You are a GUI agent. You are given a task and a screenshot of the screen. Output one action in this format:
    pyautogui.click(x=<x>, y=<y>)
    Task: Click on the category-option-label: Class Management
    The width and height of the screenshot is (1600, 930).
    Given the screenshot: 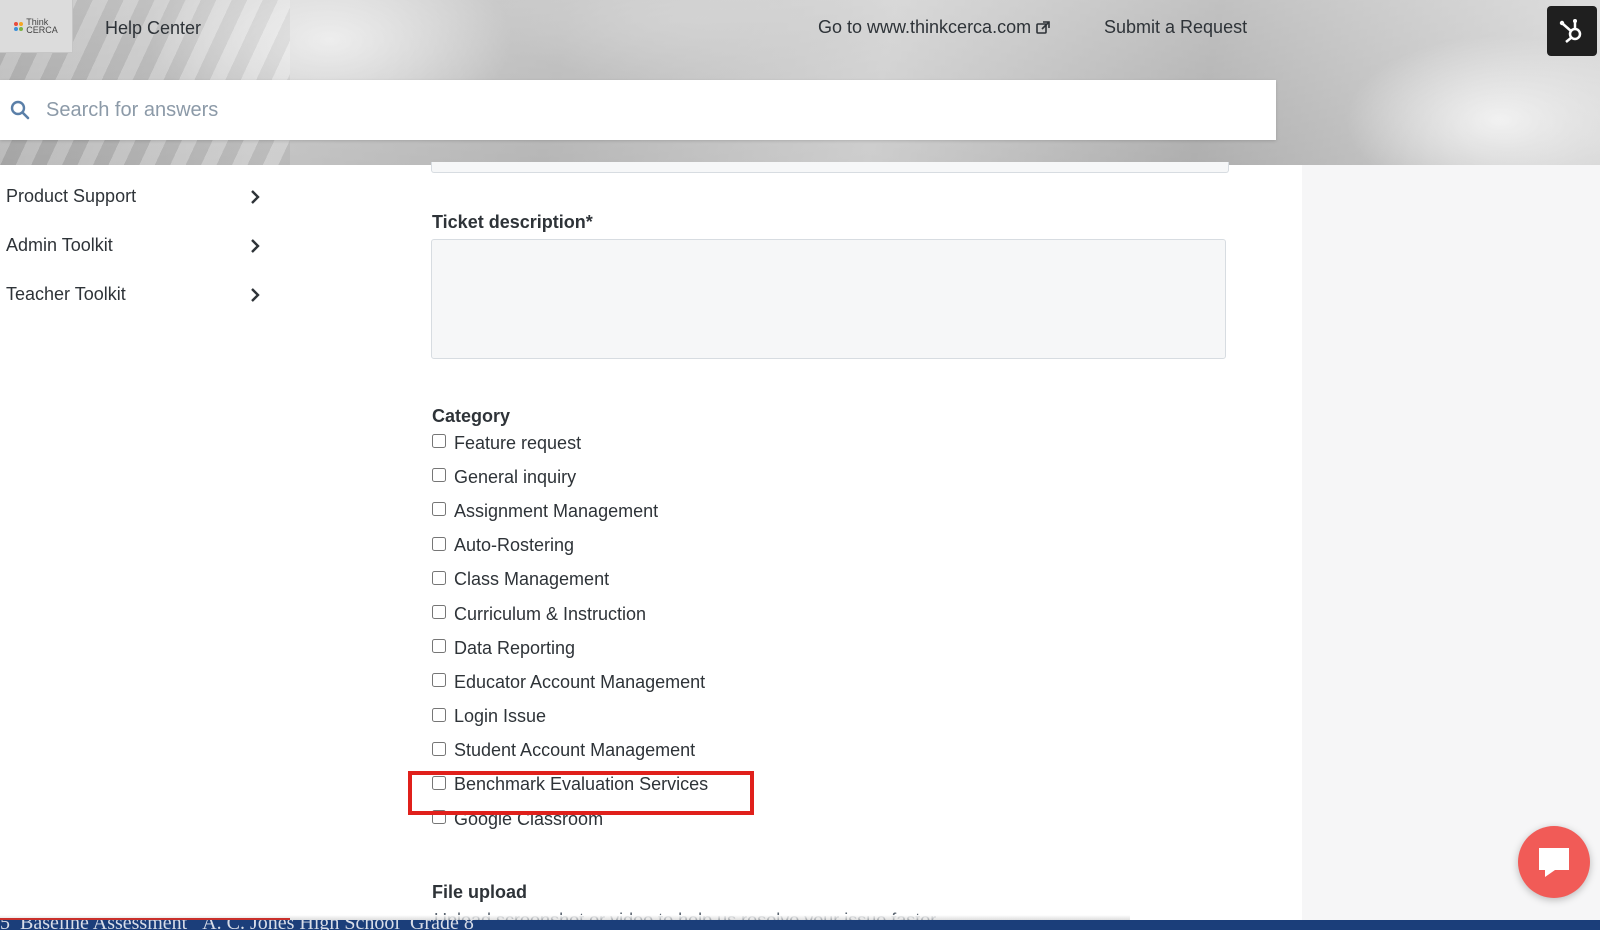 What is the action you would take?
    pyautogui.click(x=532, y=579)
    